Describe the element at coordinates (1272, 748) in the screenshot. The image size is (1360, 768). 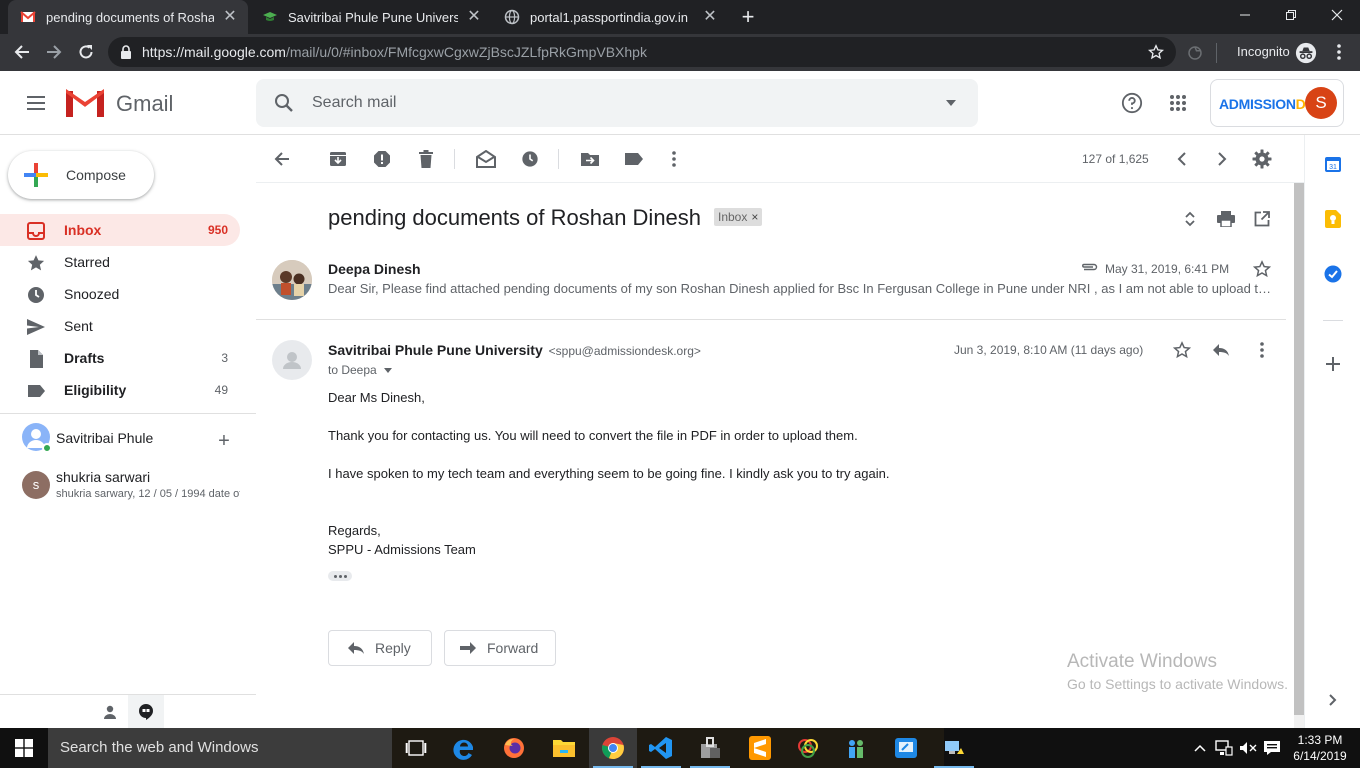
I see `action-center-button` at that location.